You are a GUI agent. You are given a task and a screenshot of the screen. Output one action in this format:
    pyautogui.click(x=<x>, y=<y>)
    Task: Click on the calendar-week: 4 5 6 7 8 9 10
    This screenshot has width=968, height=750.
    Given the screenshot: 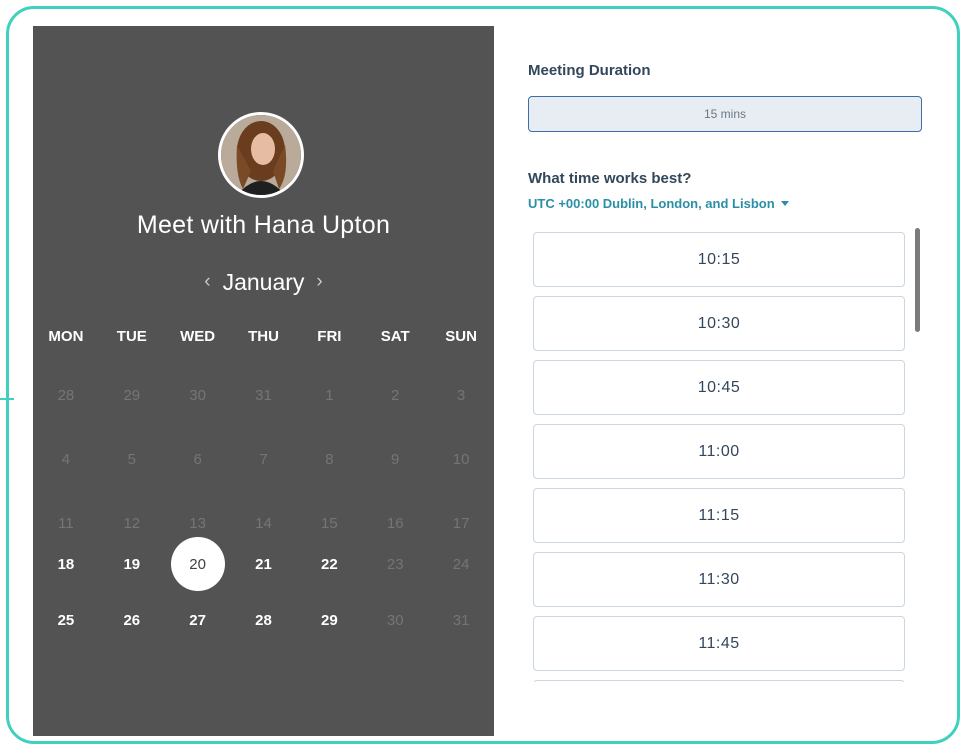 What is the action you would take?
    pyautogui.click(x=263, y=459)
    